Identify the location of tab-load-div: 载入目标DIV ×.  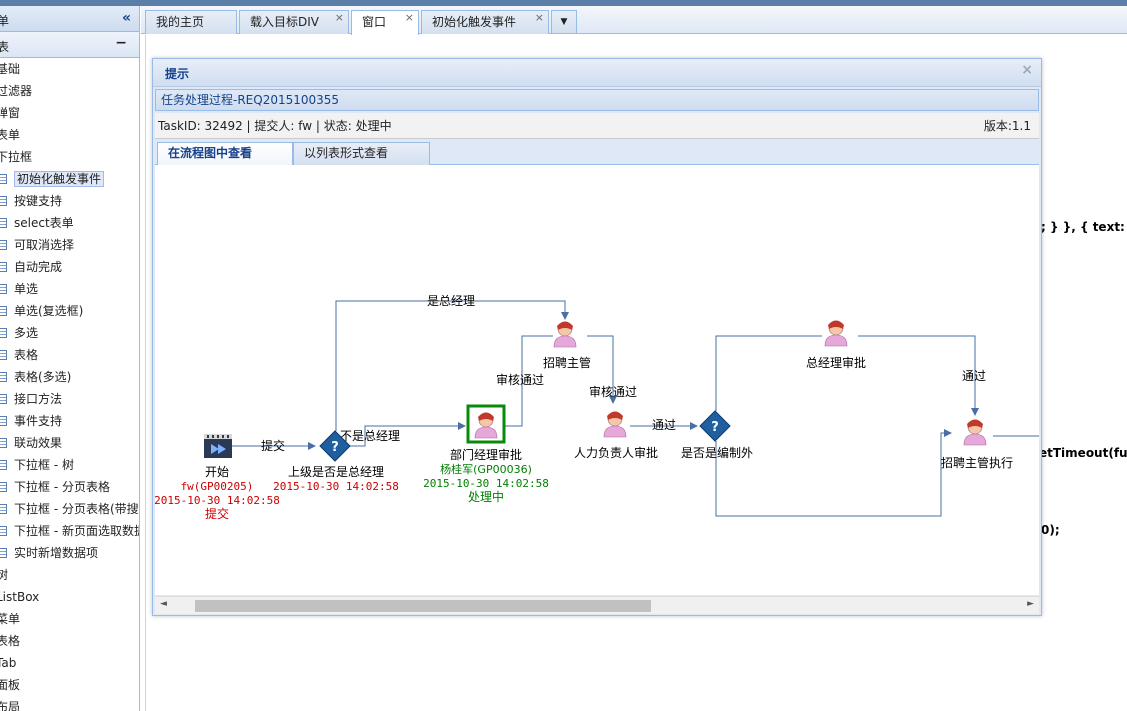
(294, 22).